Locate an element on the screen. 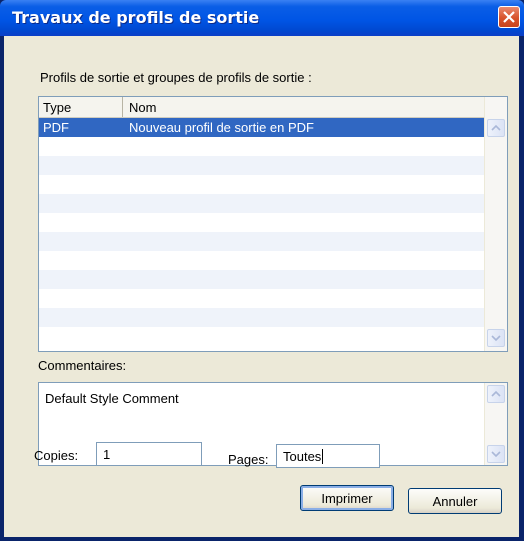 The width and height of the screenshot is (524, 541). list-header: Type Nom is located at coordinates (262, 107).